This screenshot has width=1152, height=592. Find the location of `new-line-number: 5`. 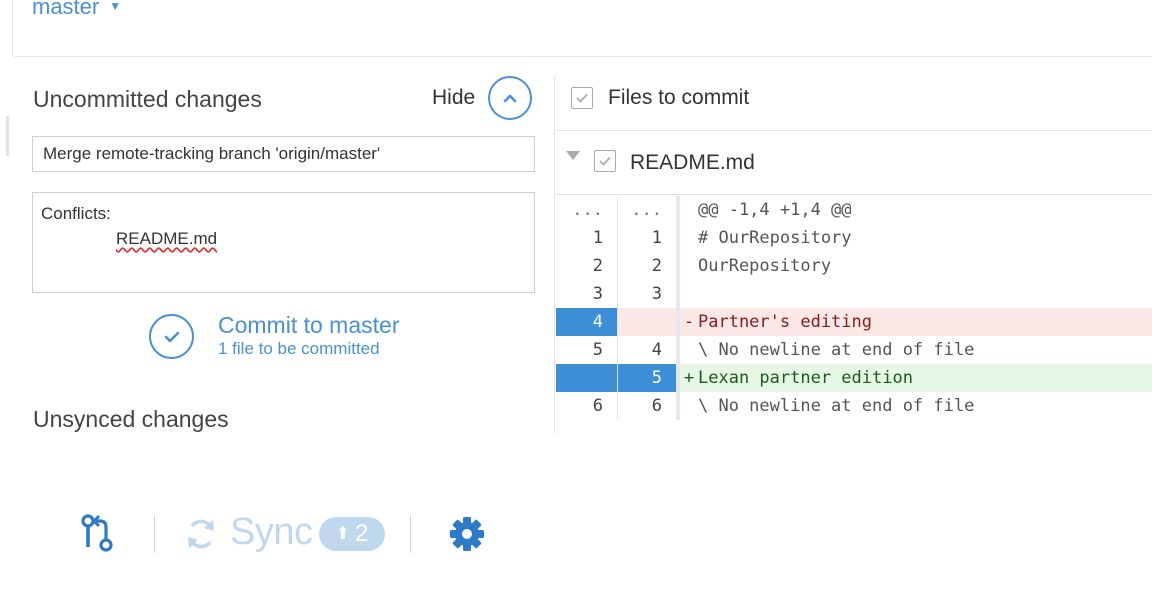

new-line-number: 5 is located at coordinates (649, 378).